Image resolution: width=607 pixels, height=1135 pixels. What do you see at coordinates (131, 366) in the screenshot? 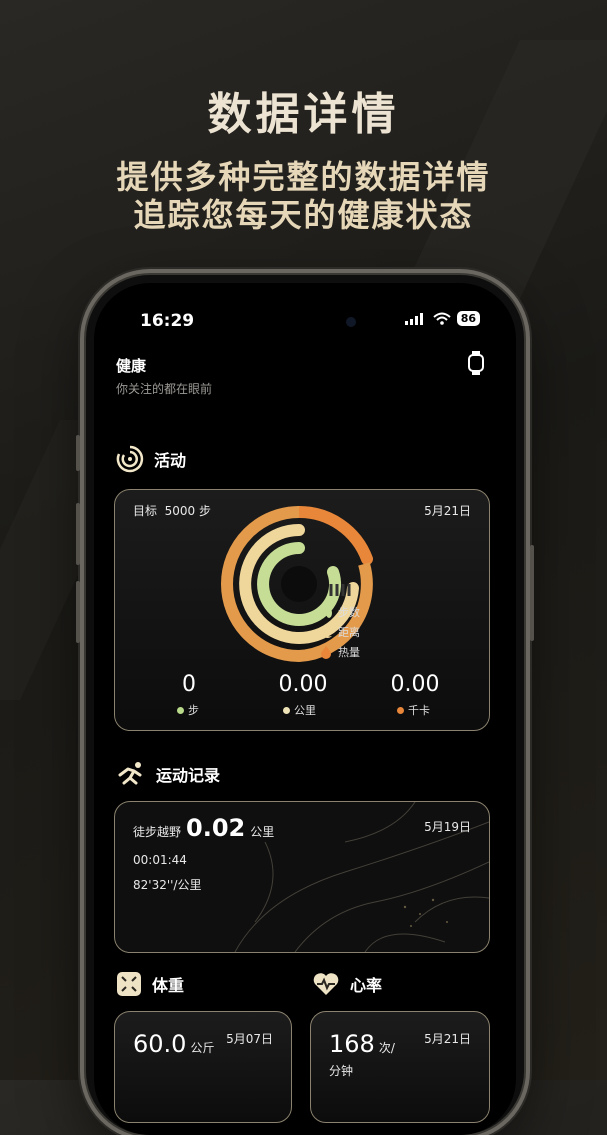
I see `page-title: 健康` at bounding box center [131, 366].